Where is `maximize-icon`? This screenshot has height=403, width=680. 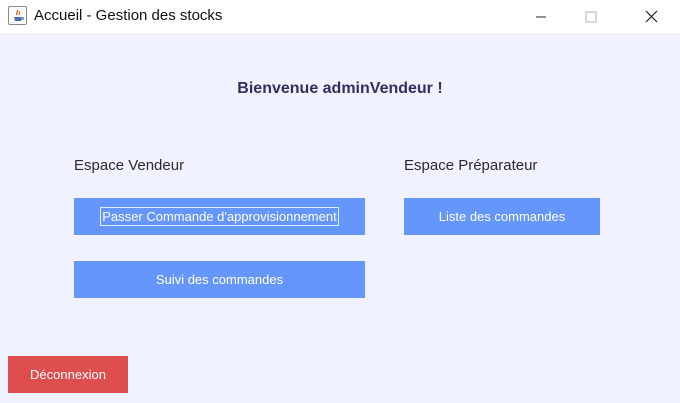 maximize-icon is located at coordinates (591, 16).